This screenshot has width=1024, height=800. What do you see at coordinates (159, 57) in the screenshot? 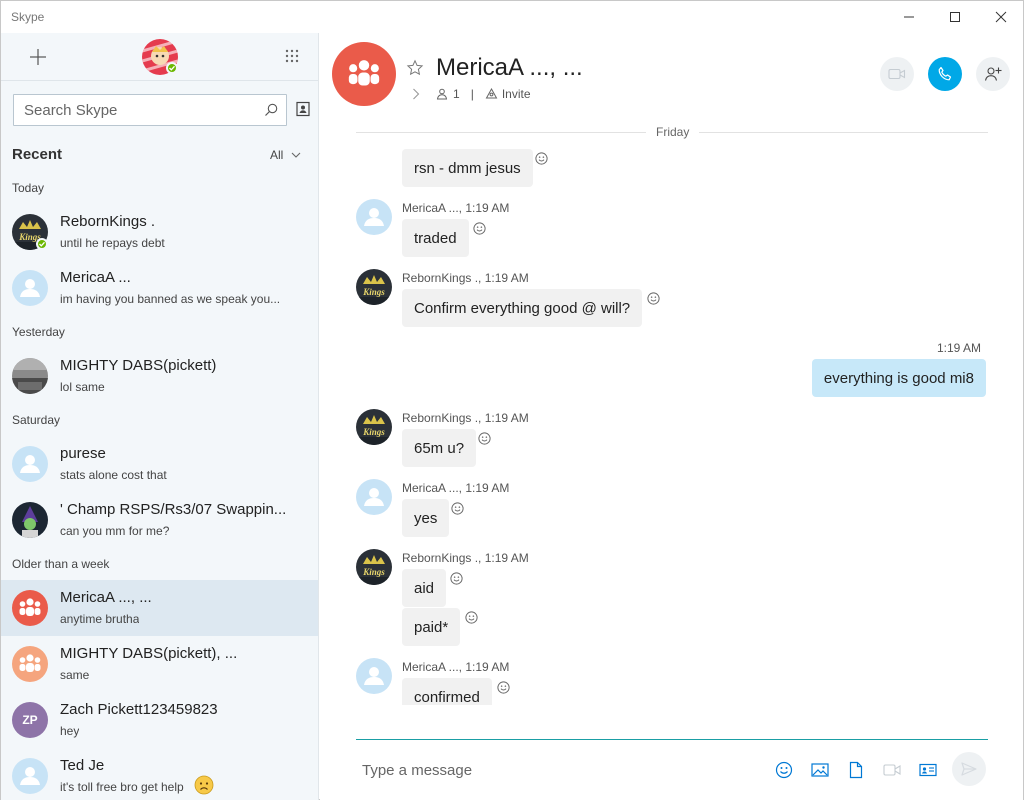
I see `sidebar-toolbar` at bounding box center [159, 57].